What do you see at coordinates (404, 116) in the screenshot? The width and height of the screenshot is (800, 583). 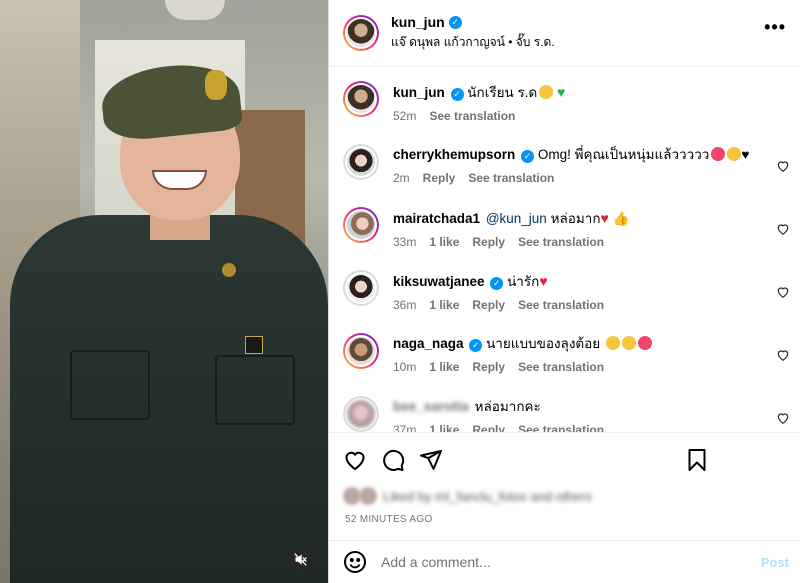 I see `caption-time: 52m` at bounding box center [404, 116].